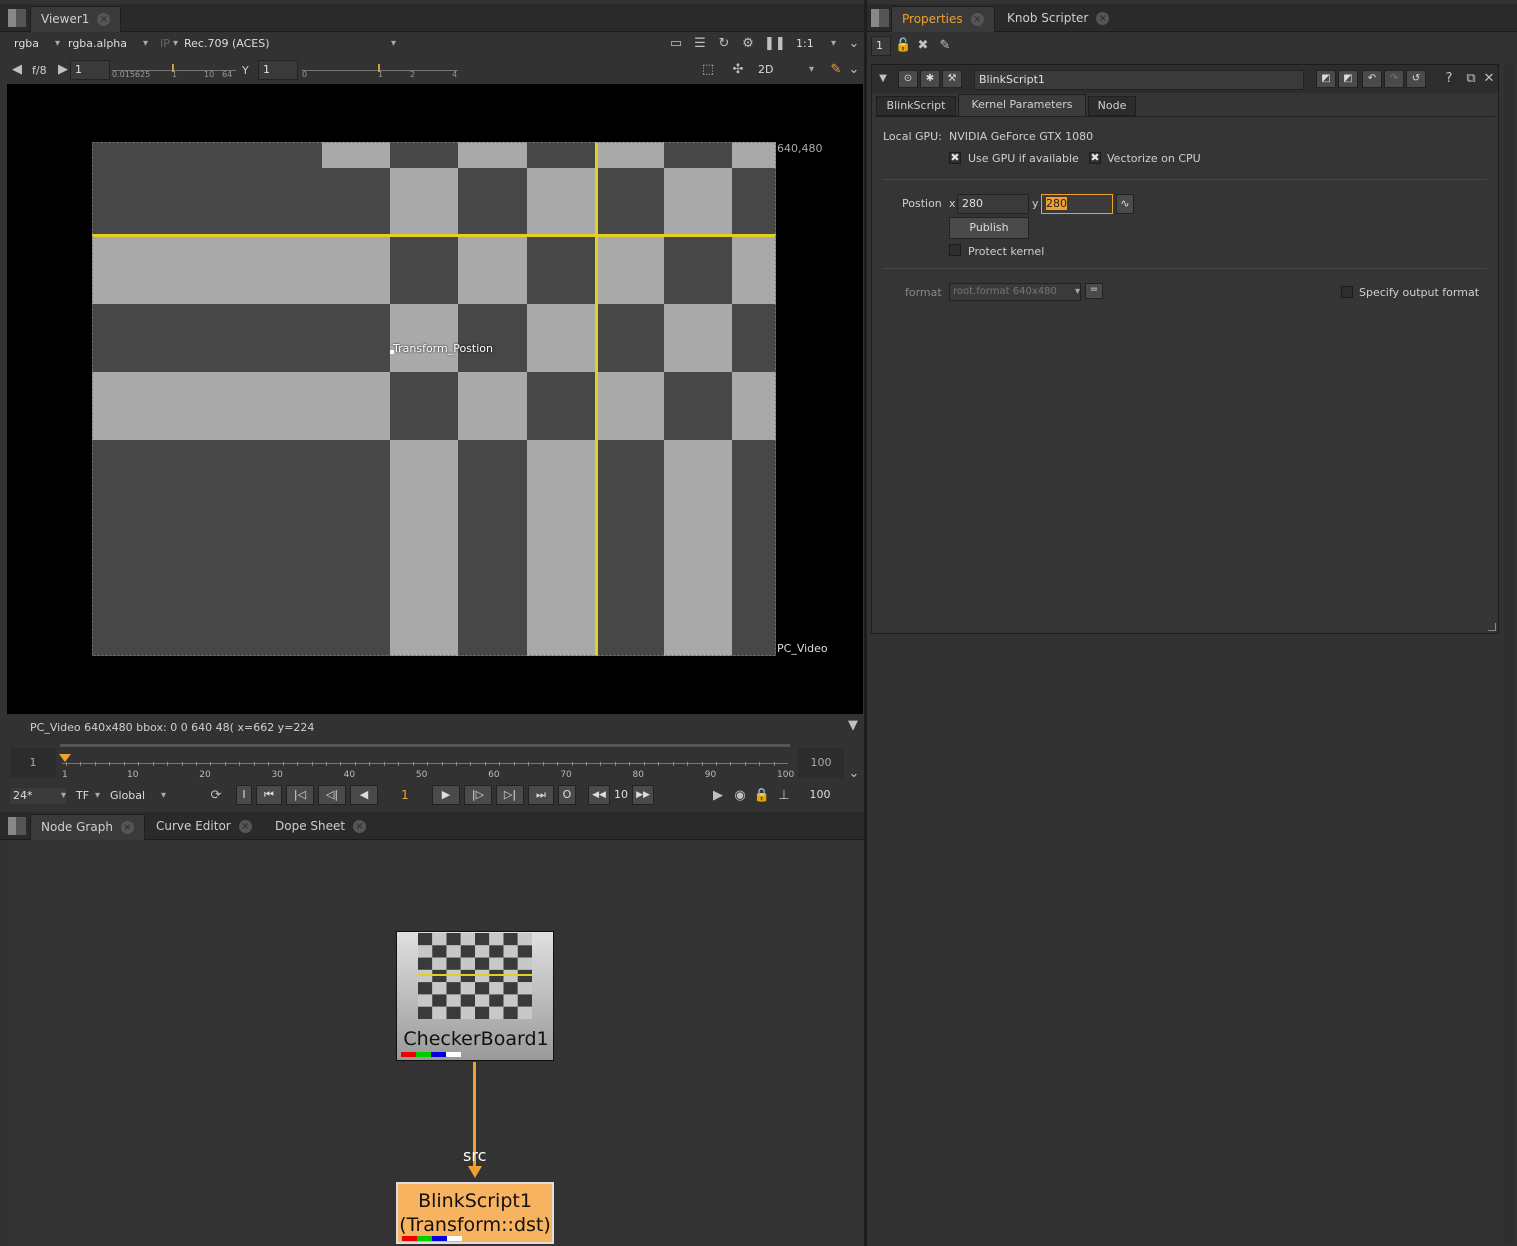 This screenshot has height=1246, width=1517. I want to click on range-dropdown: Global, so click(138, 796).